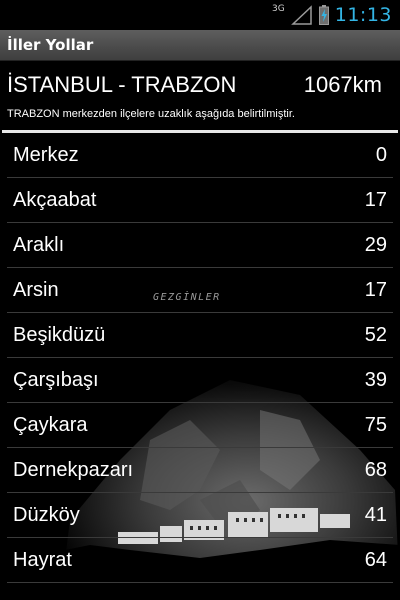  I want to click on route-header: İSTANBUL - TRABZON 1067km, so click(200, 85).